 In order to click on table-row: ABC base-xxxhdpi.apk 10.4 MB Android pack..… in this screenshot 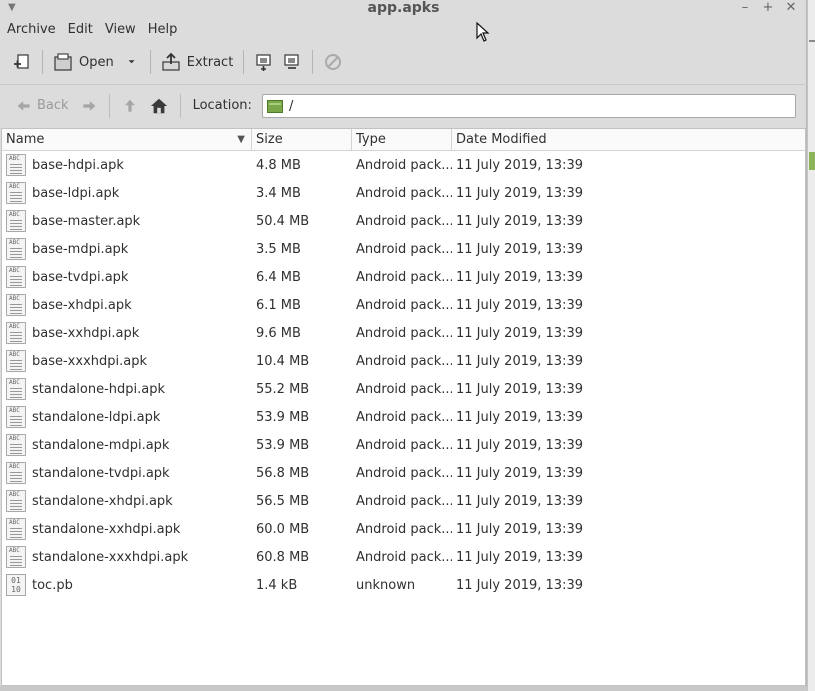, I will do `click(403, 361)`.